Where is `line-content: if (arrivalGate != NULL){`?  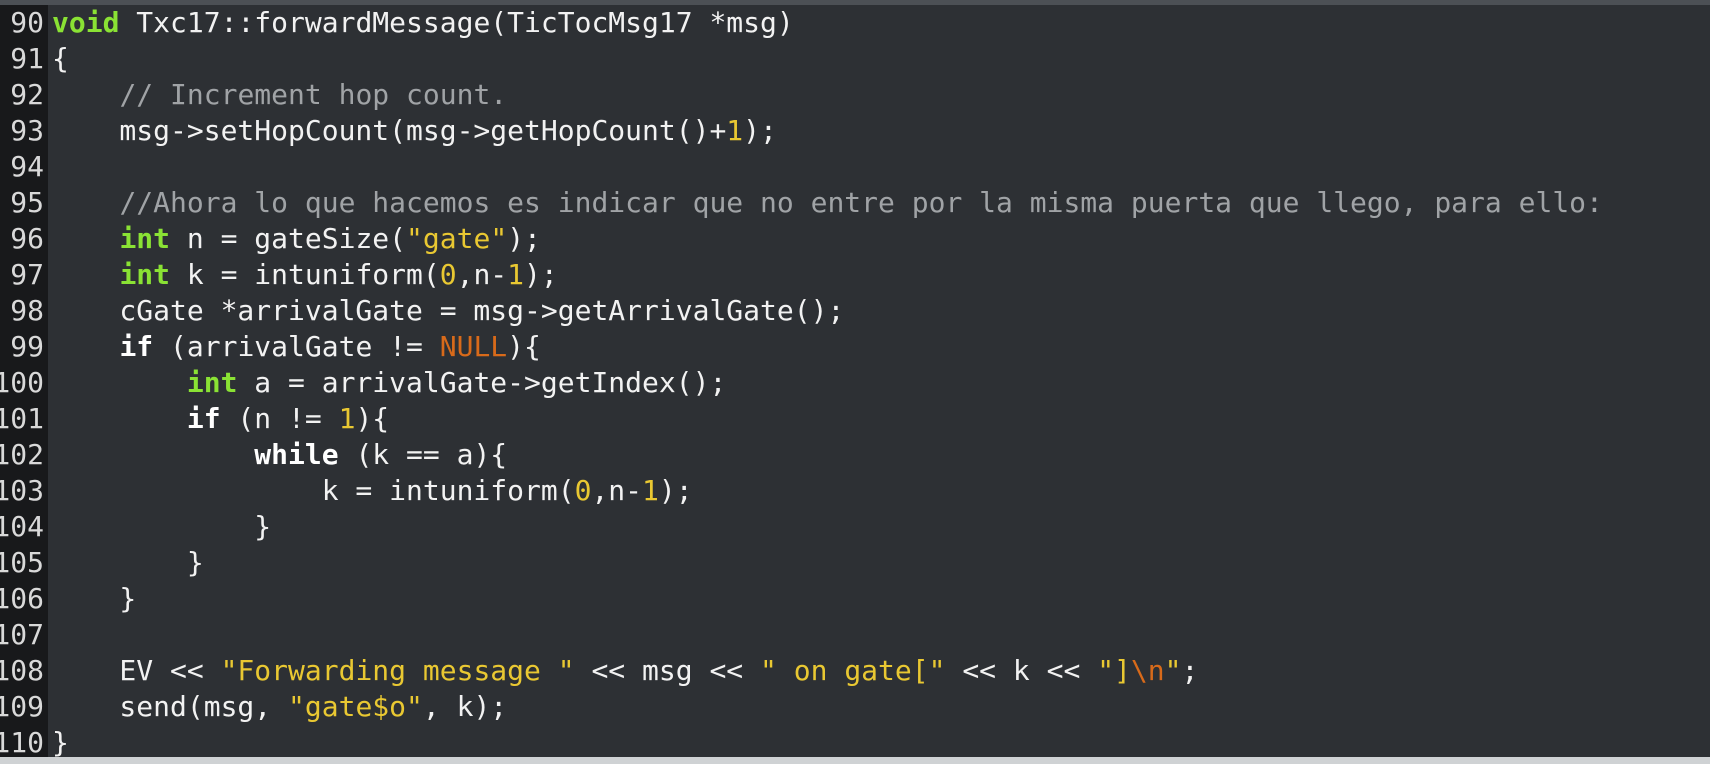
line-content: if (arrivalGate != NULL){ is located at coordinates (296, 347).